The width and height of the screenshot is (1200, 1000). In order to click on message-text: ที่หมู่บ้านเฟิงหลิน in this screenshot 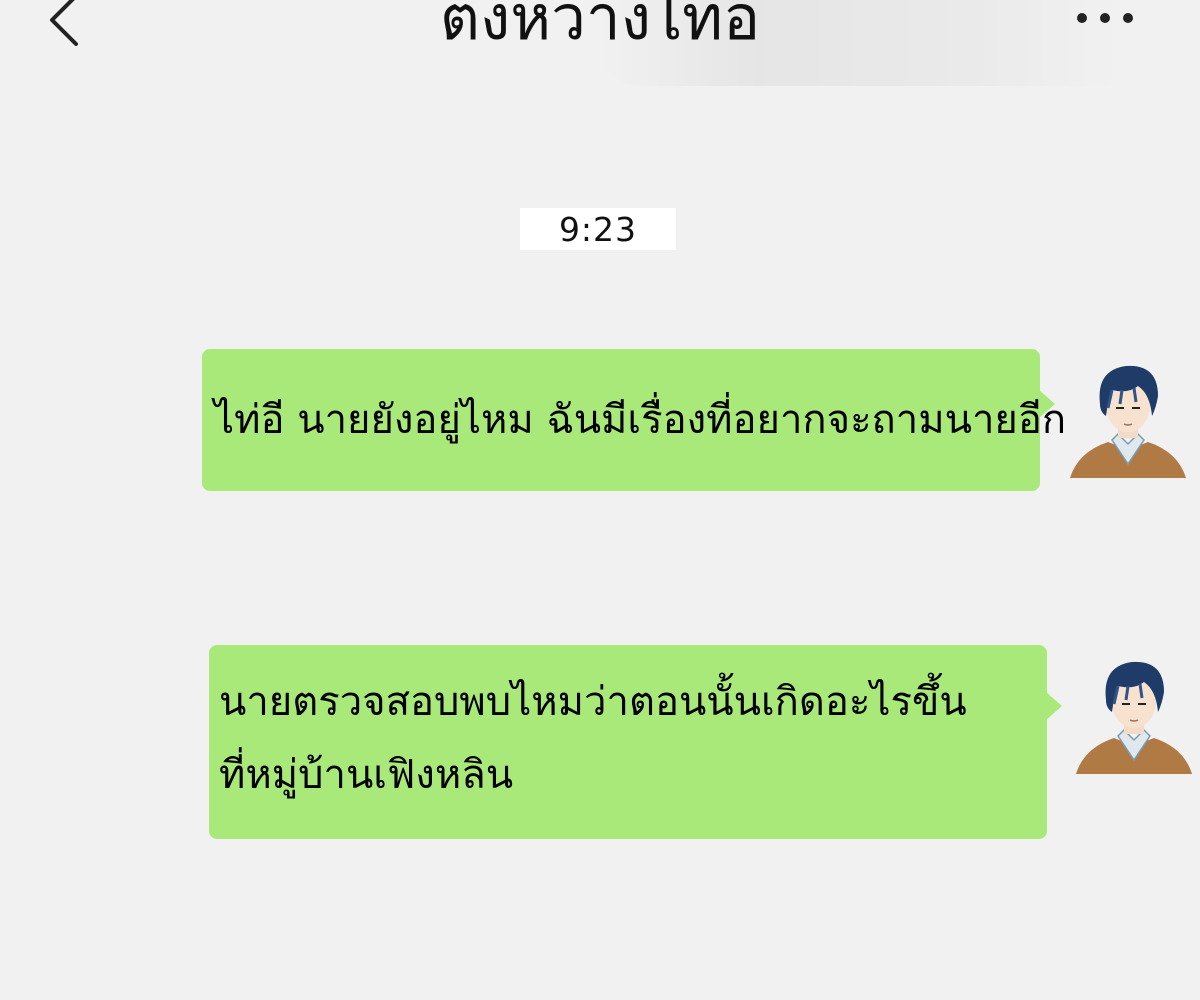, I will do `click(366, 775)`.